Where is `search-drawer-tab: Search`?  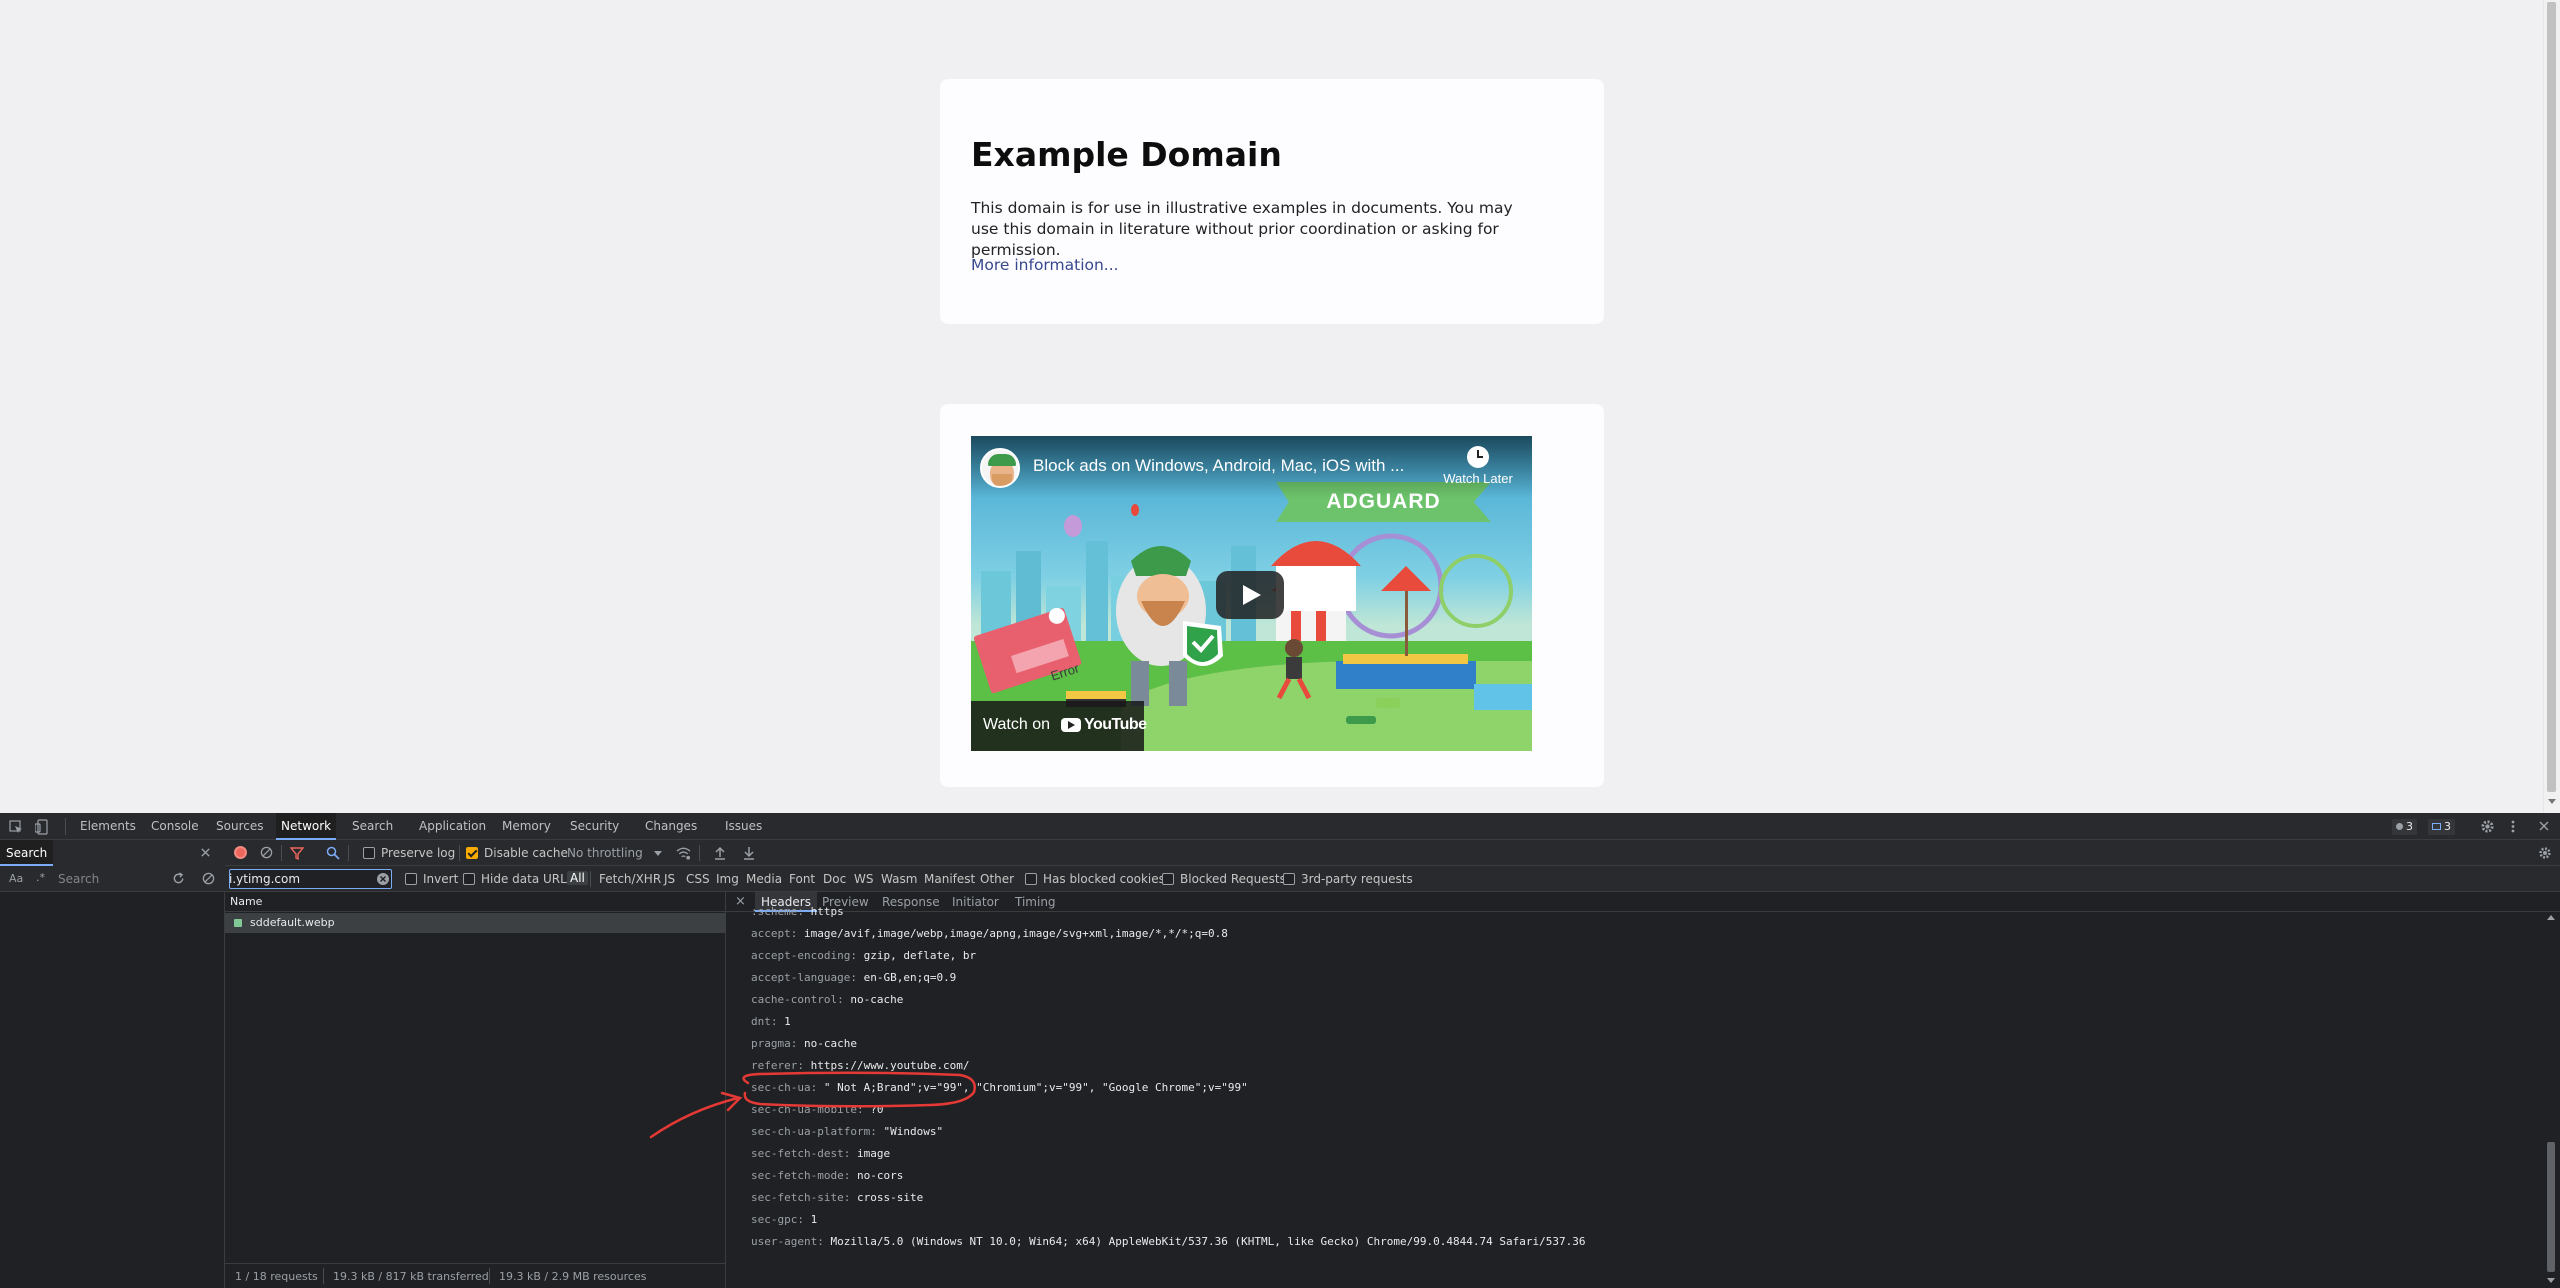 search-drawer-tab: Search is located at coordinates (27, 853).